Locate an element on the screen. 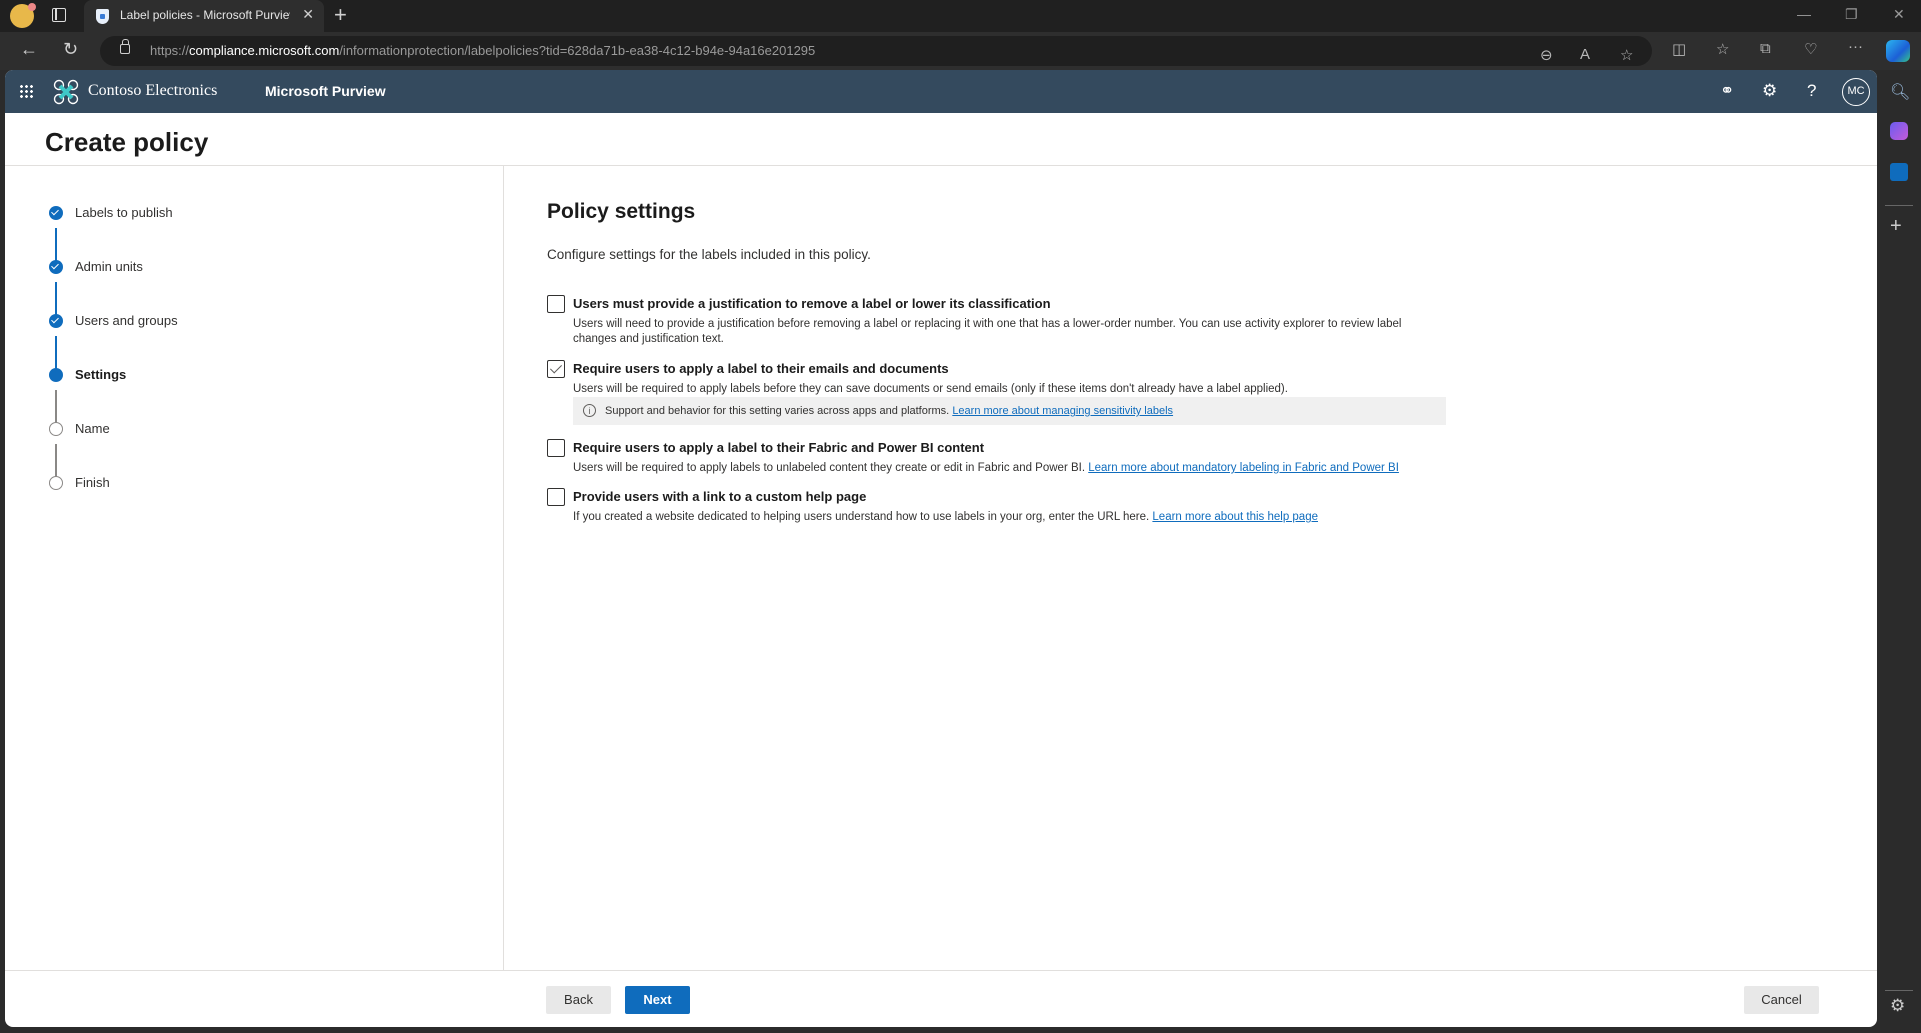 This screenshot has width=1921, height=1033. cancel-button: Cancel is located at coordinates (1781, 1000).